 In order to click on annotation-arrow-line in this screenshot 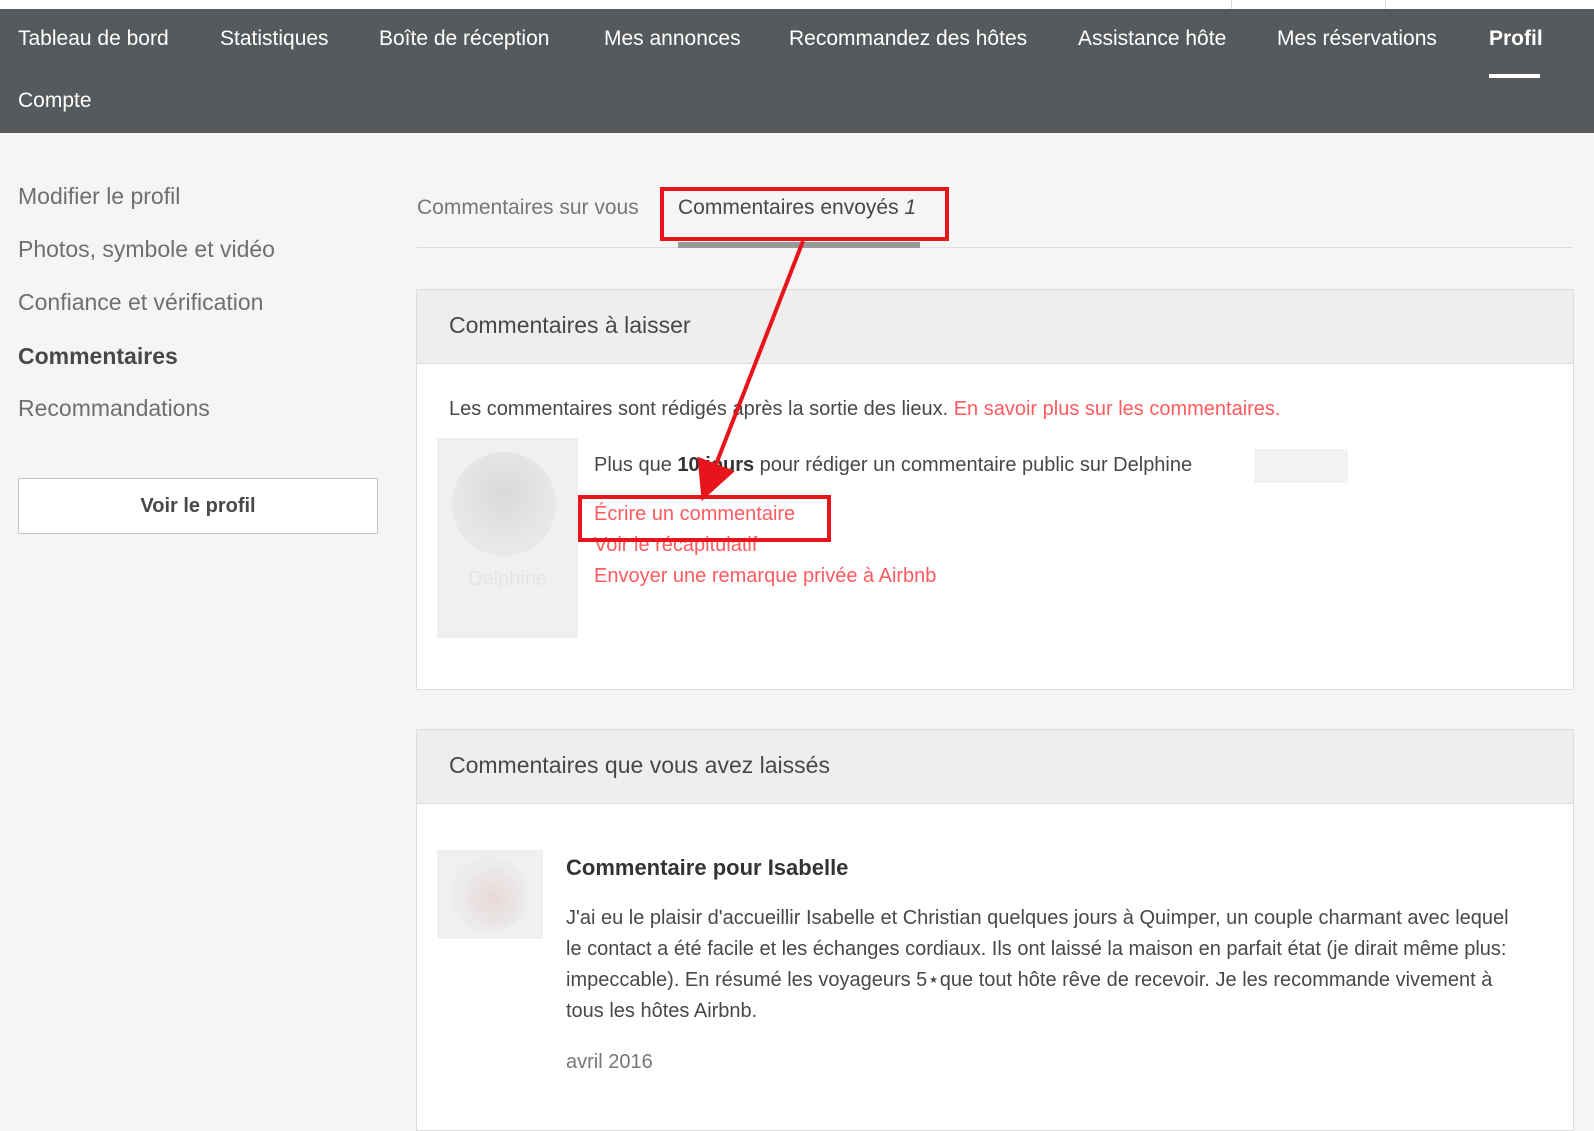, I will do `click(751, 371)`.